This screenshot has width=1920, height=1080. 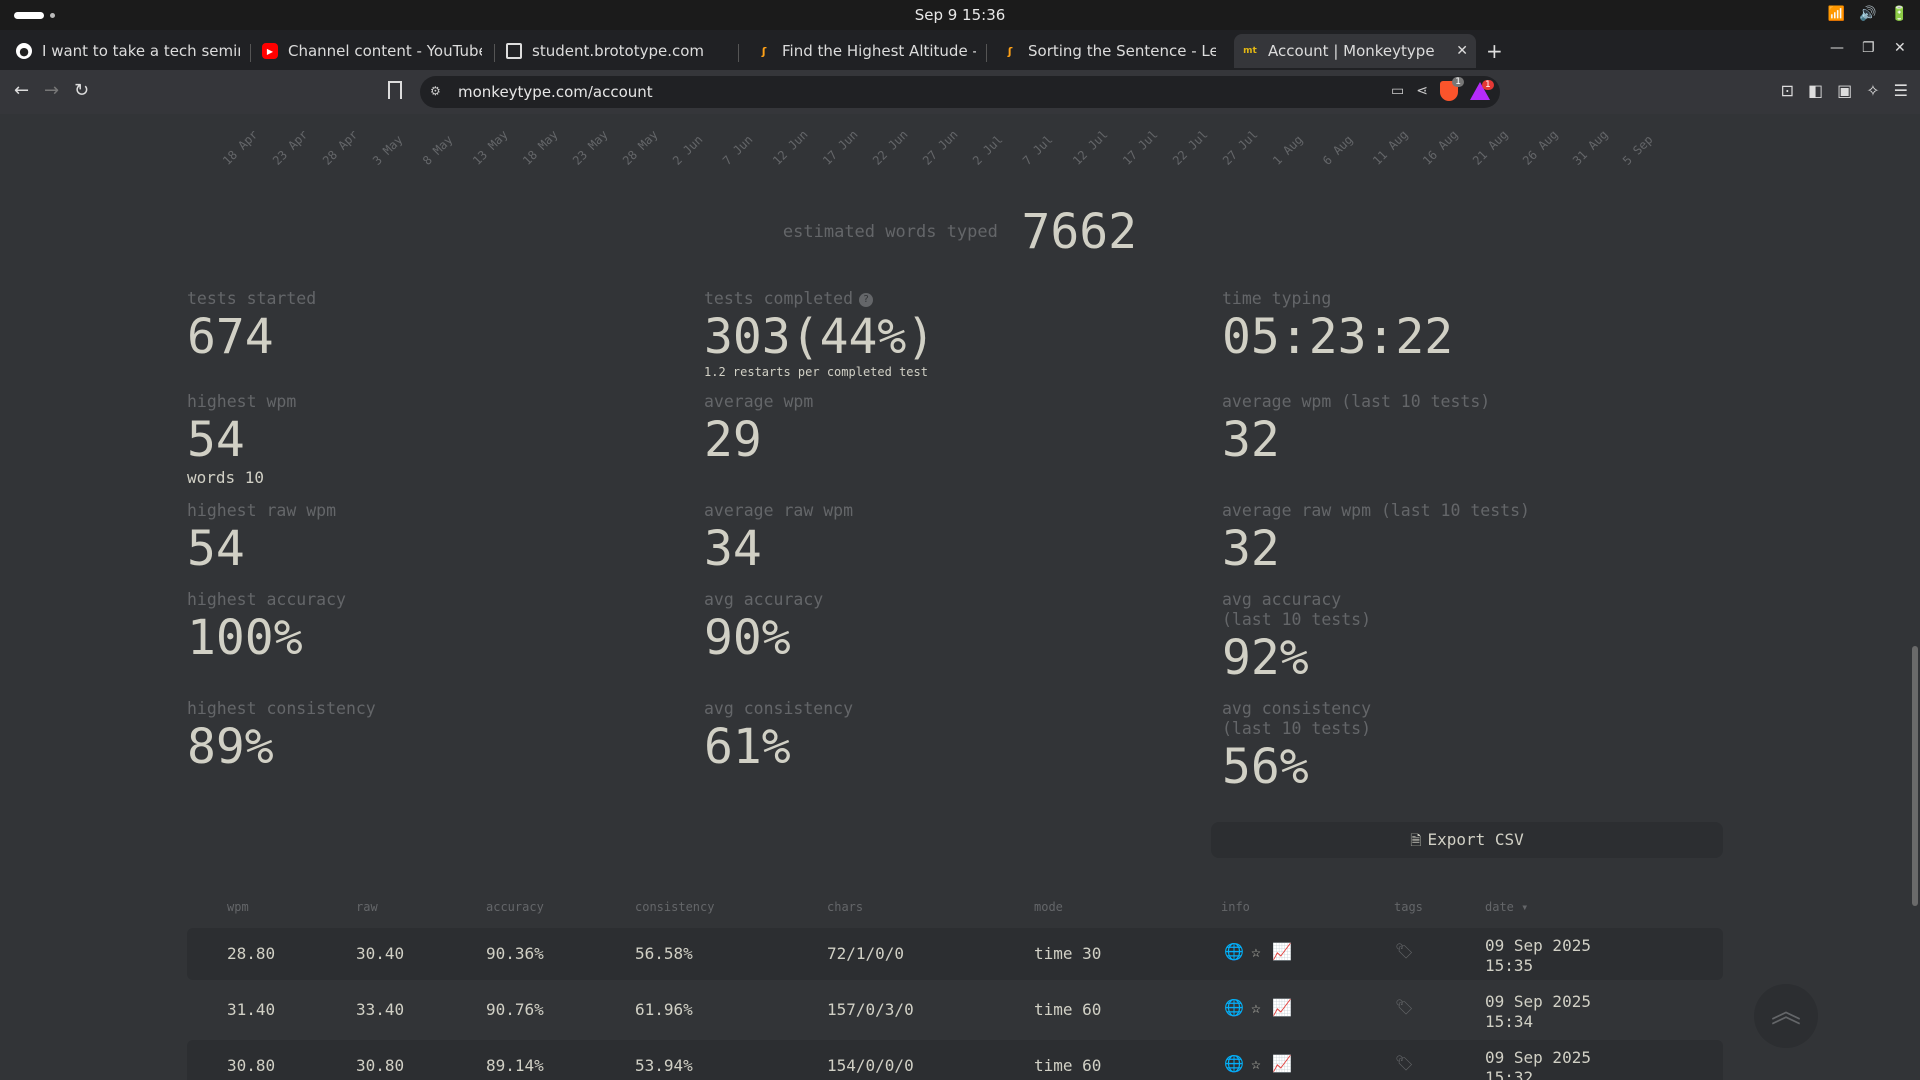 I want to click on os-top-bar: Sep 9 15:36 📶 🔊 🔋, so click(x=960, y=15).